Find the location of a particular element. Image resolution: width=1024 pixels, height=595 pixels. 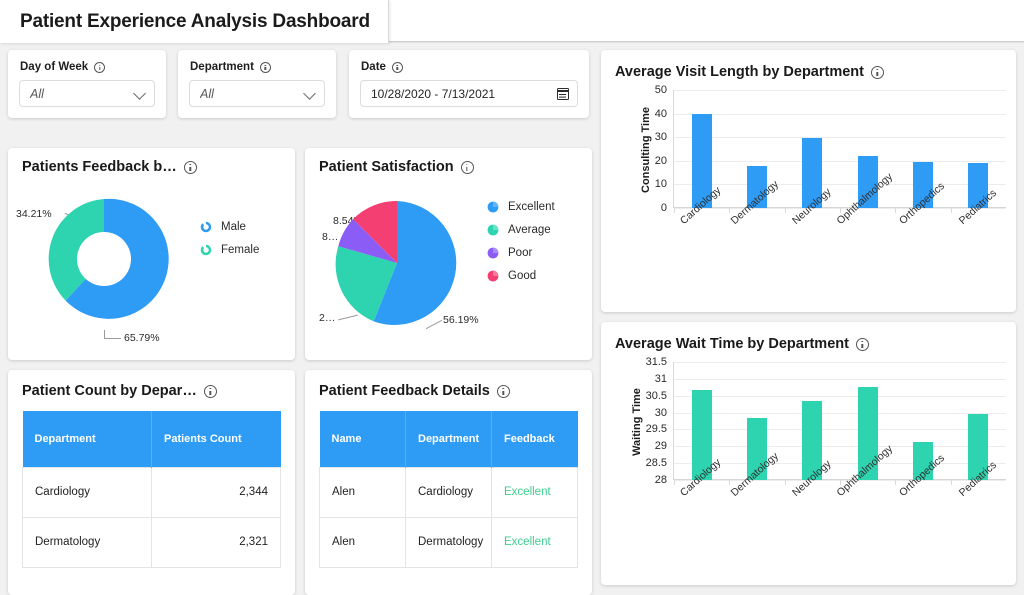

donut-chart-svg is located at coordinates (108, 258).